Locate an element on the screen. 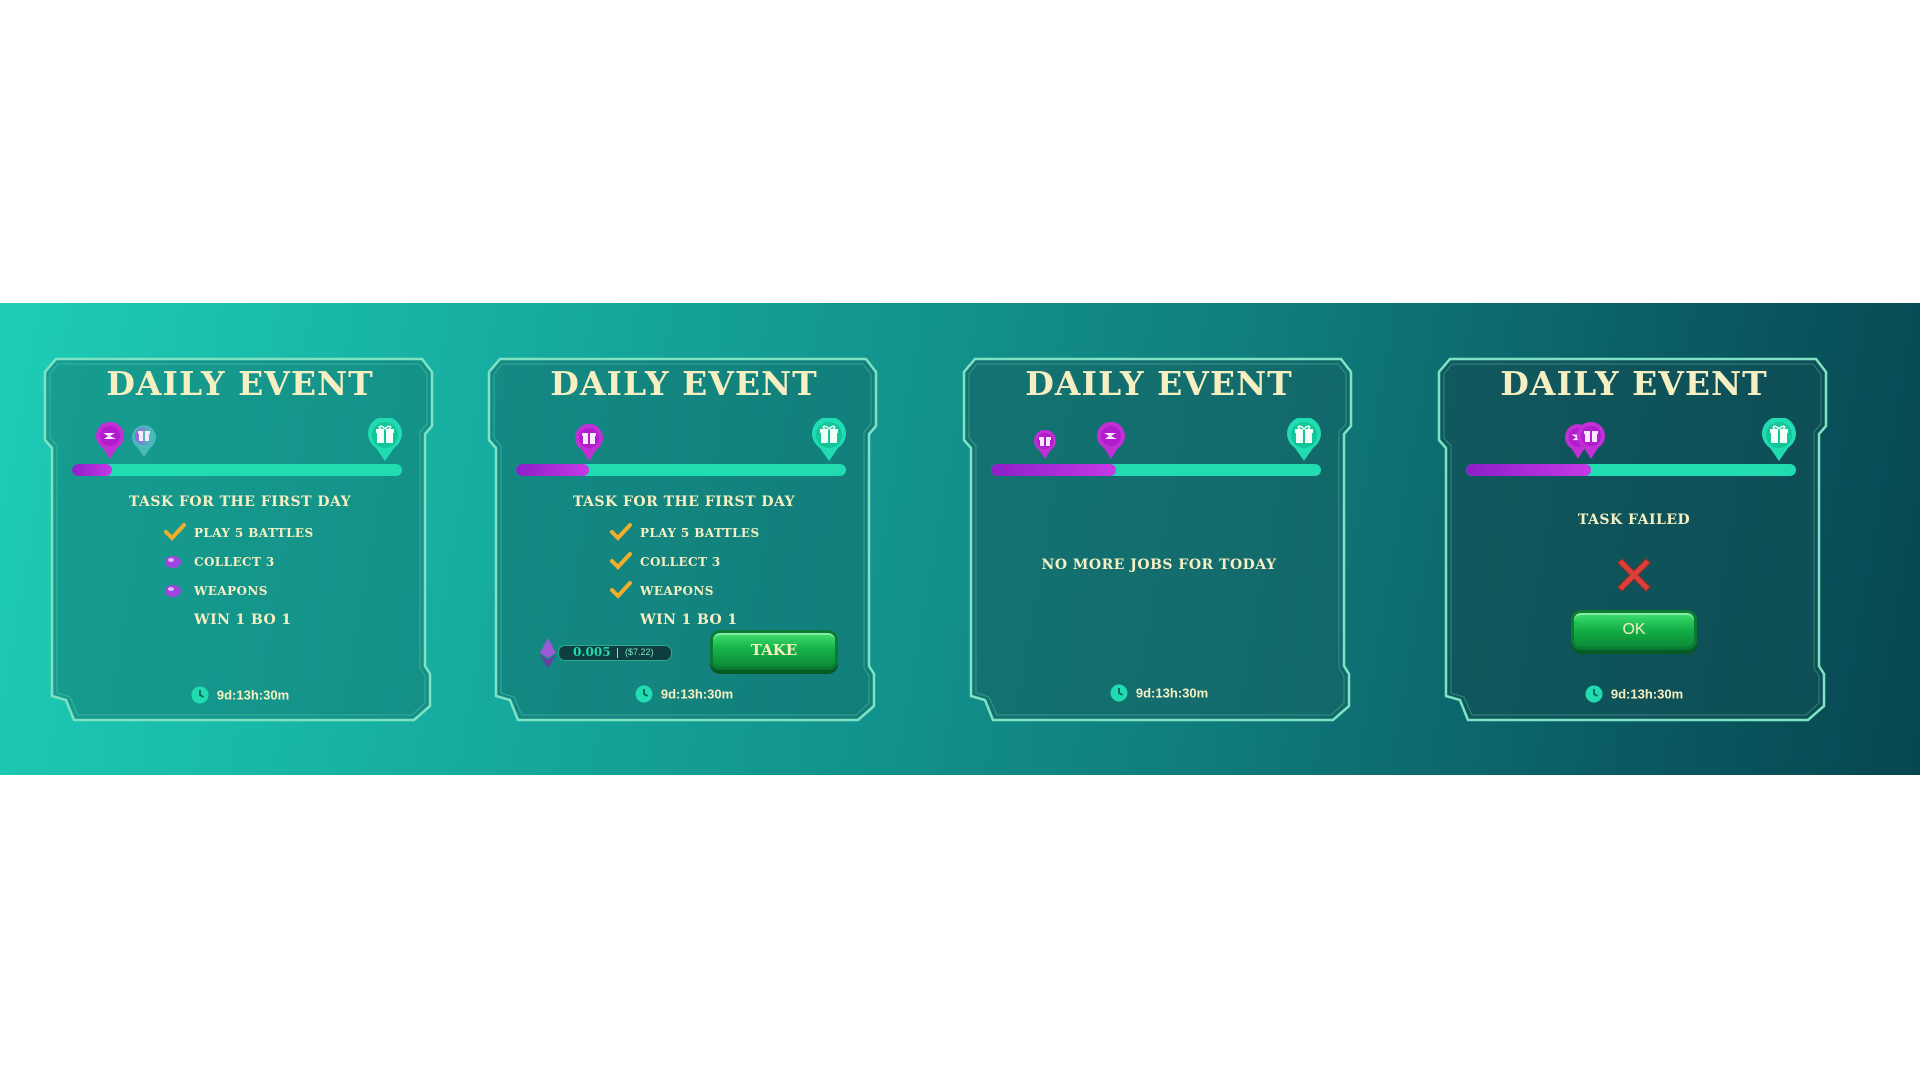  take-button: TAKE is located at coordinates (774, 650).